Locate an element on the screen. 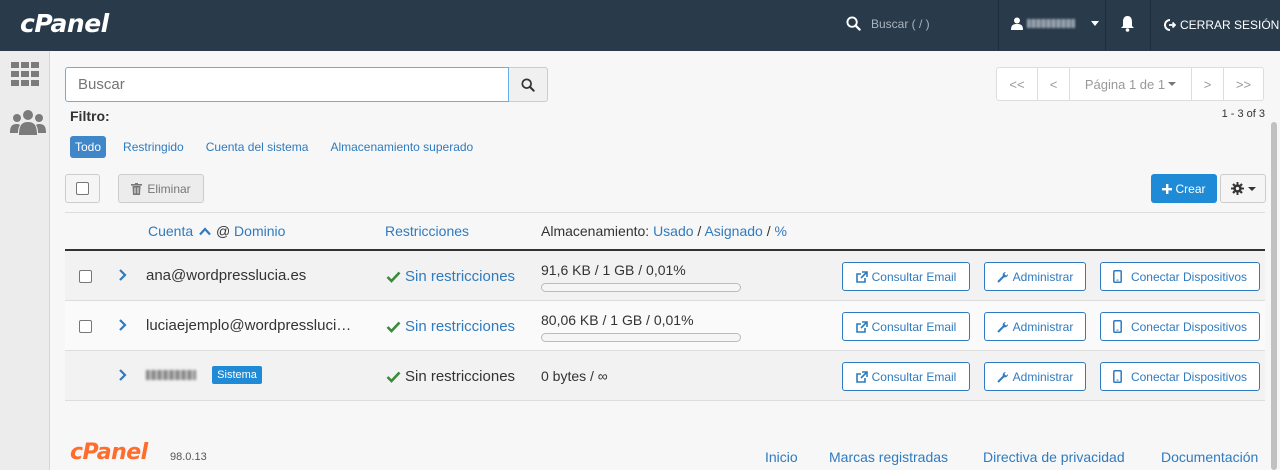  header-storage-label: Almacenamiento: is located at coordinates (595, 231).